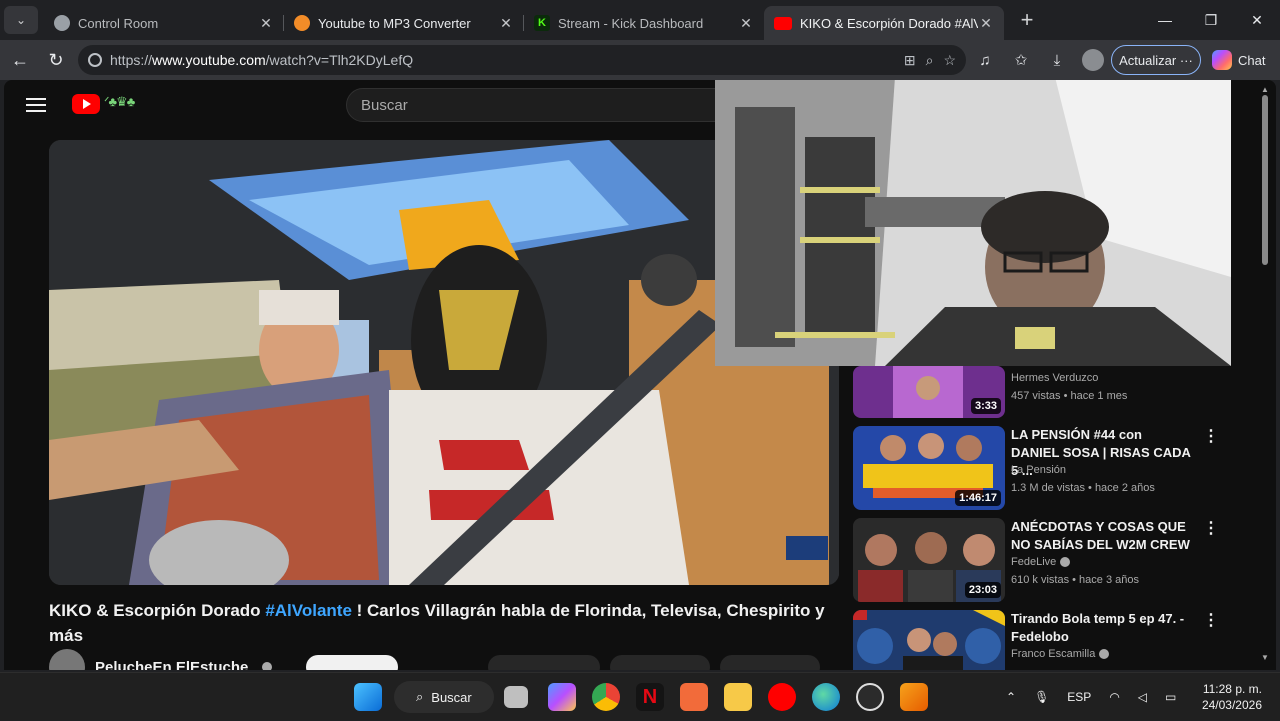  What do you see at coordinates (1027, 20) in the screenshot?
I see `new-tab-button: +` at bounding box center [1027, 20].